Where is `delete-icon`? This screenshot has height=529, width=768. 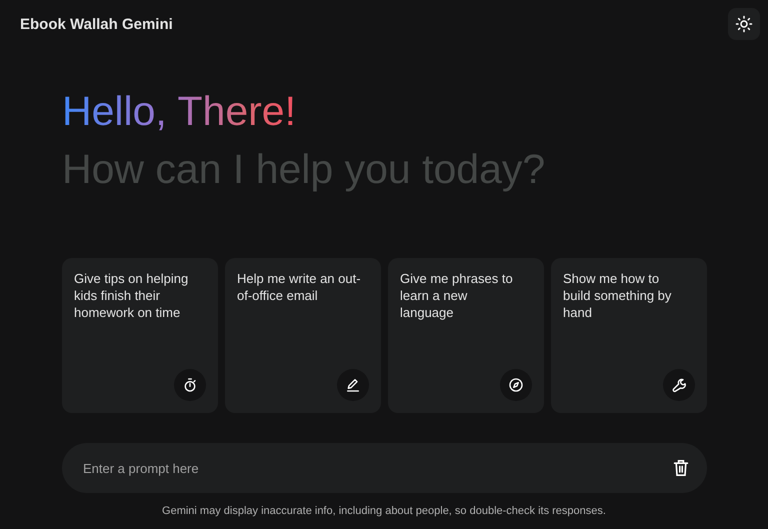 delete-icon is located at coordinates (681, 468).